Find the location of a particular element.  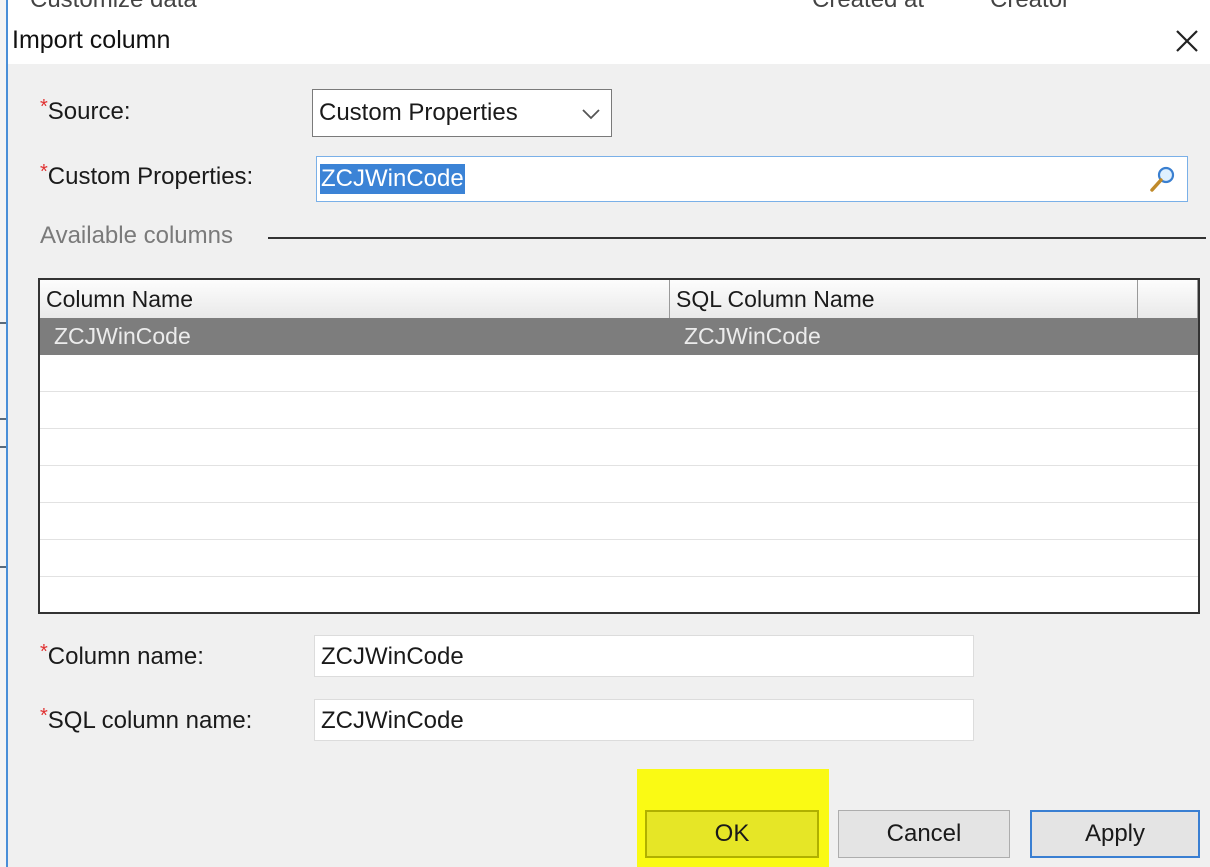

close-button is located at coordinates (1190, 40).